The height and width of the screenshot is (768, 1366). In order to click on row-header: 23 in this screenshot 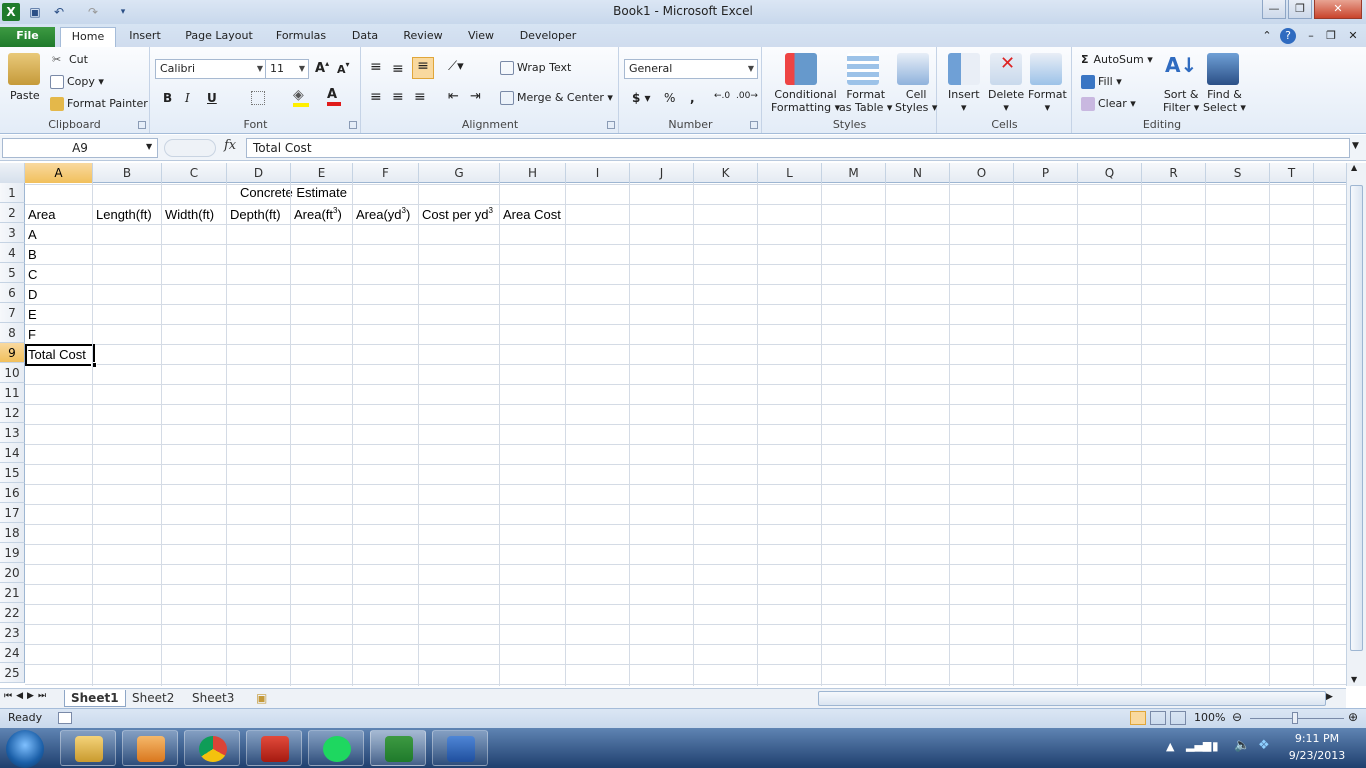, I will do `click(12, 633)`.